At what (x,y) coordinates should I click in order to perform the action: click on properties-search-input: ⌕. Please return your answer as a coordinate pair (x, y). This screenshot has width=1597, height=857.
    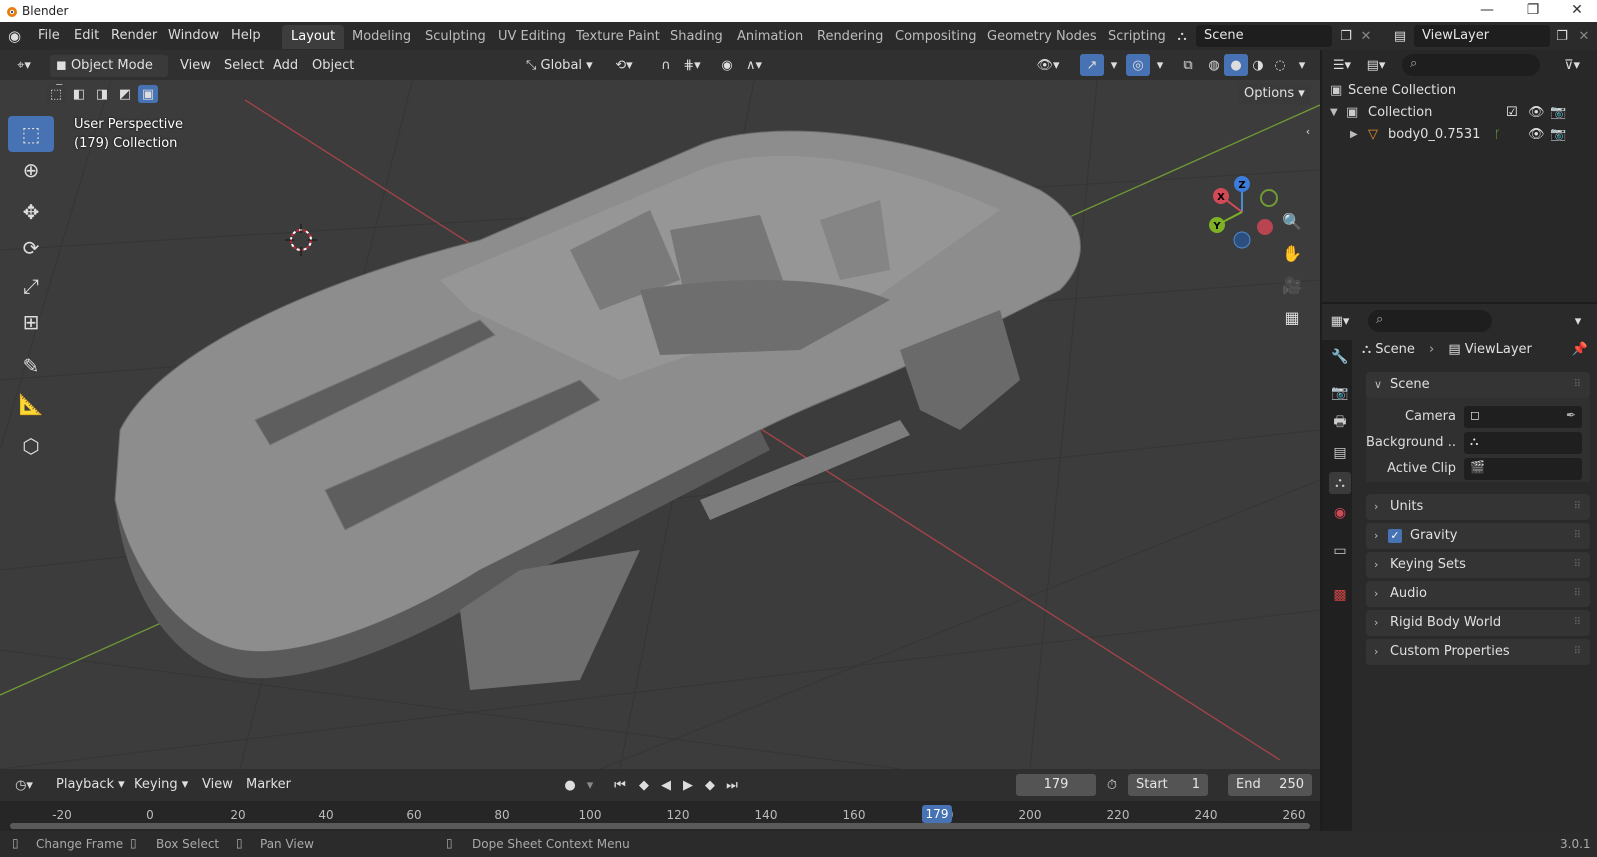
    Looking at the image, I should click on (1430, 321).